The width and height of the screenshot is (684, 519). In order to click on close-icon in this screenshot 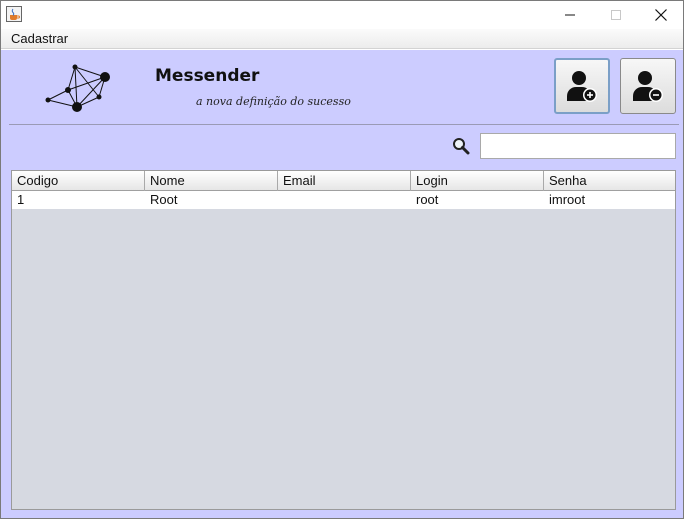, I will do `click(661, 15)`.